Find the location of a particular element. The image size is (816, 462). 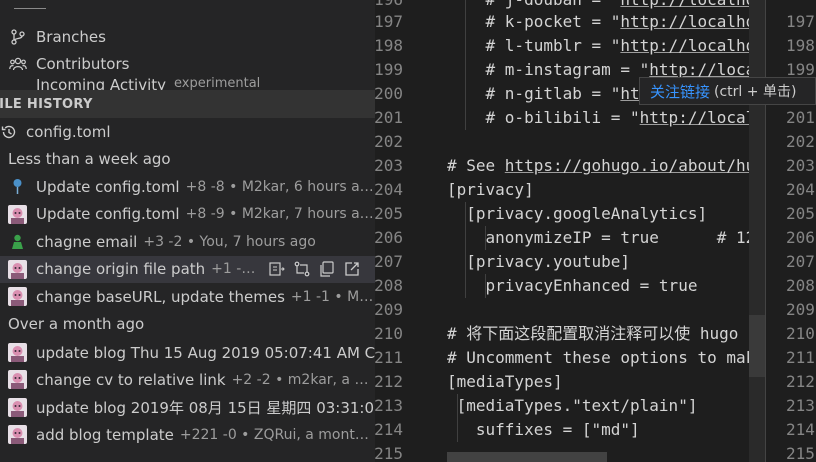

vertical-scrollbar-thumb is located at coordinates (757, 346).